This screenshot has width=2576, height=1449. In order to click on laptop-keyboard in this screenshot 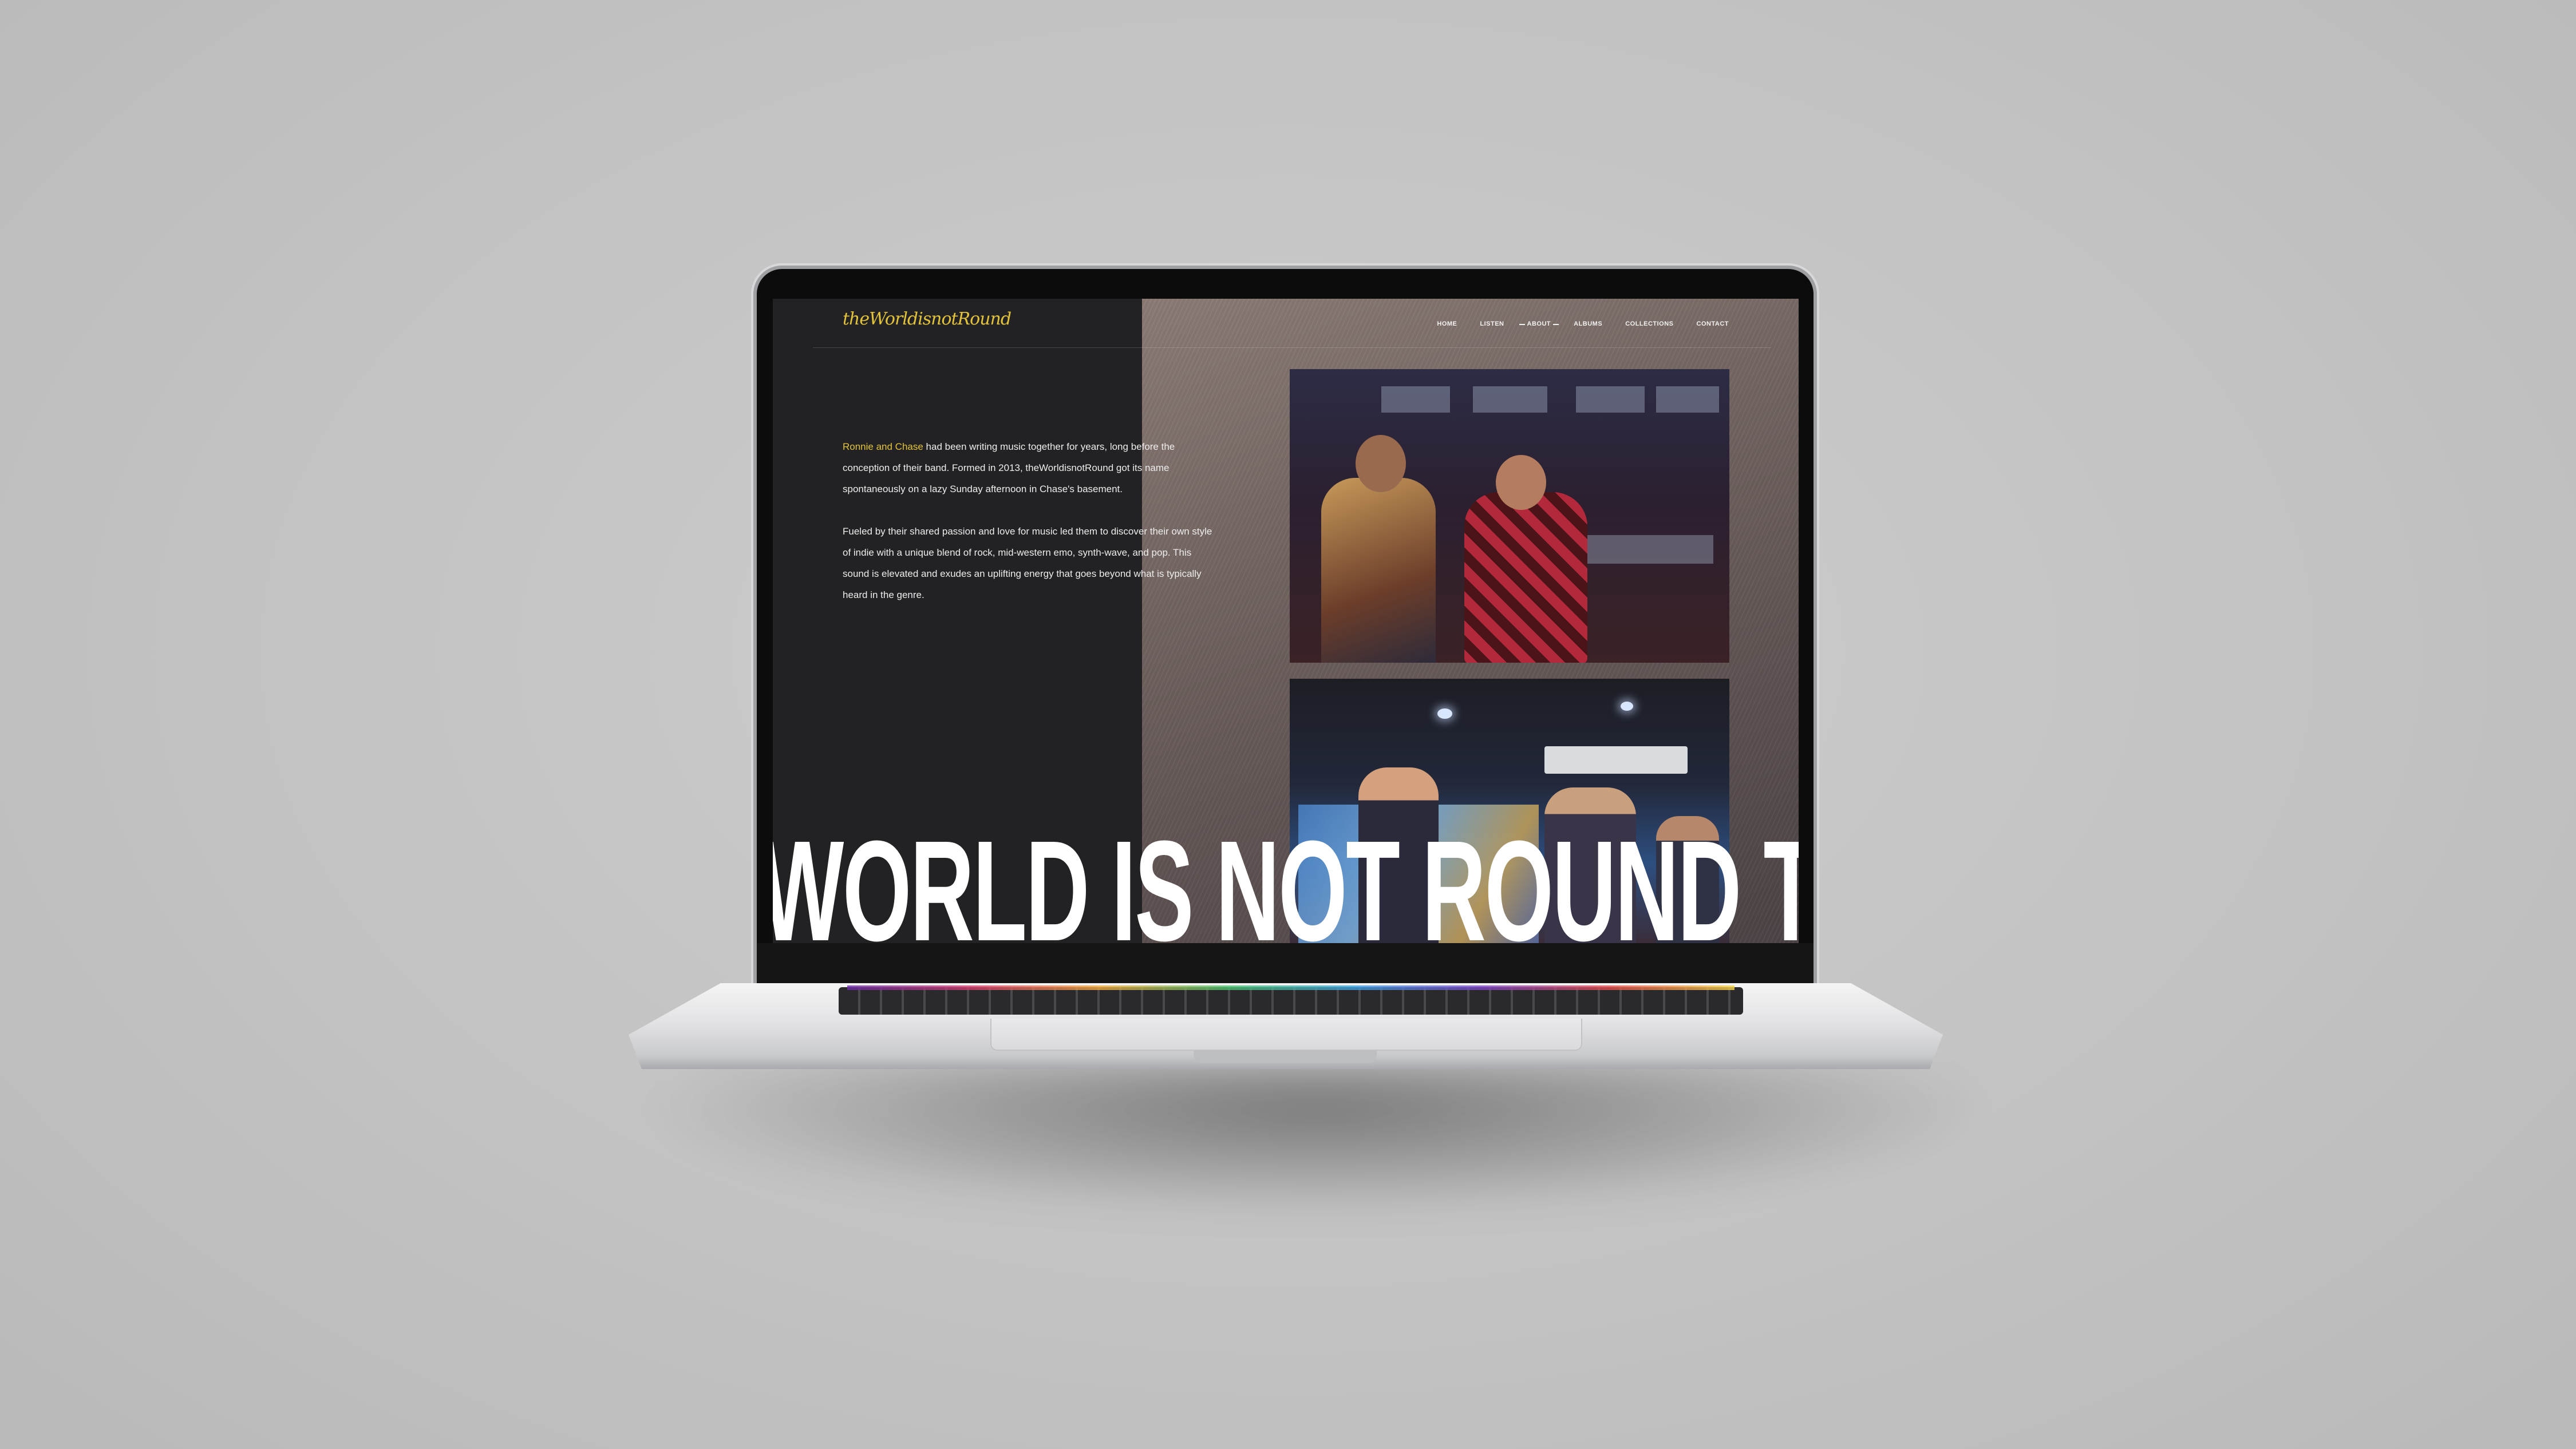, I will do `click(1291, 1001)`.